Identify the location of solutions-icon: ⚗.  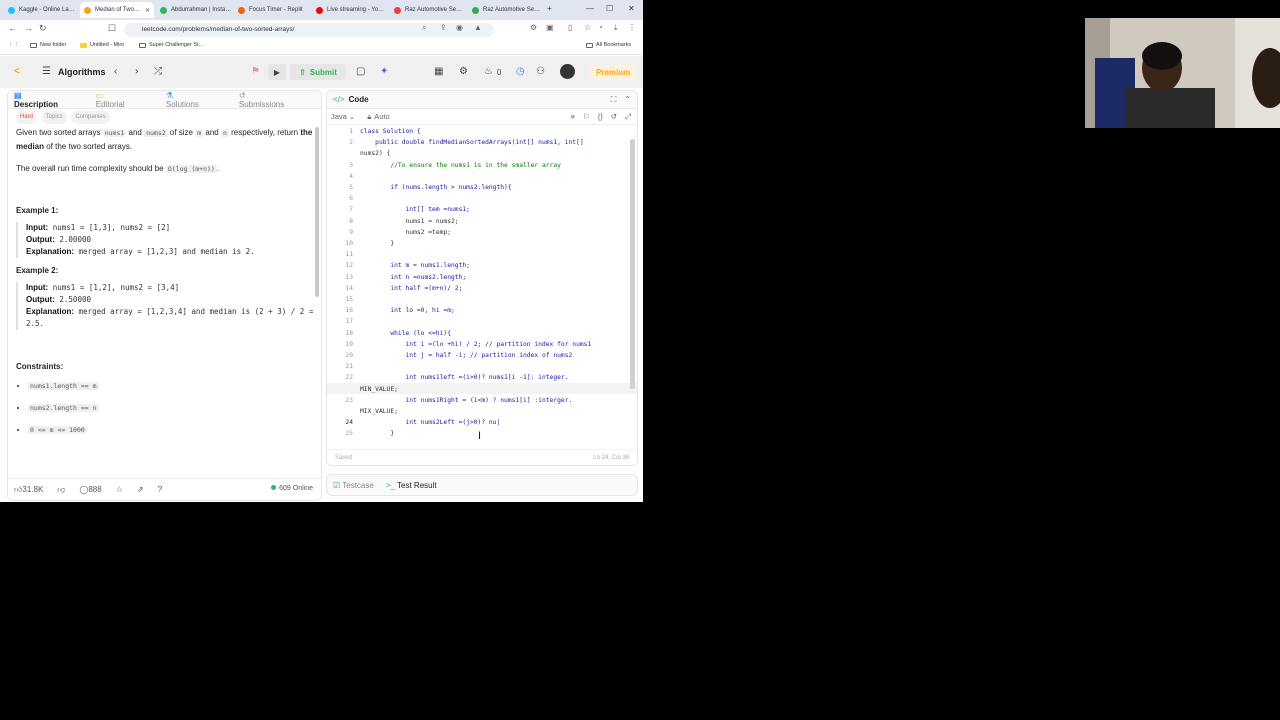
(169, 95).